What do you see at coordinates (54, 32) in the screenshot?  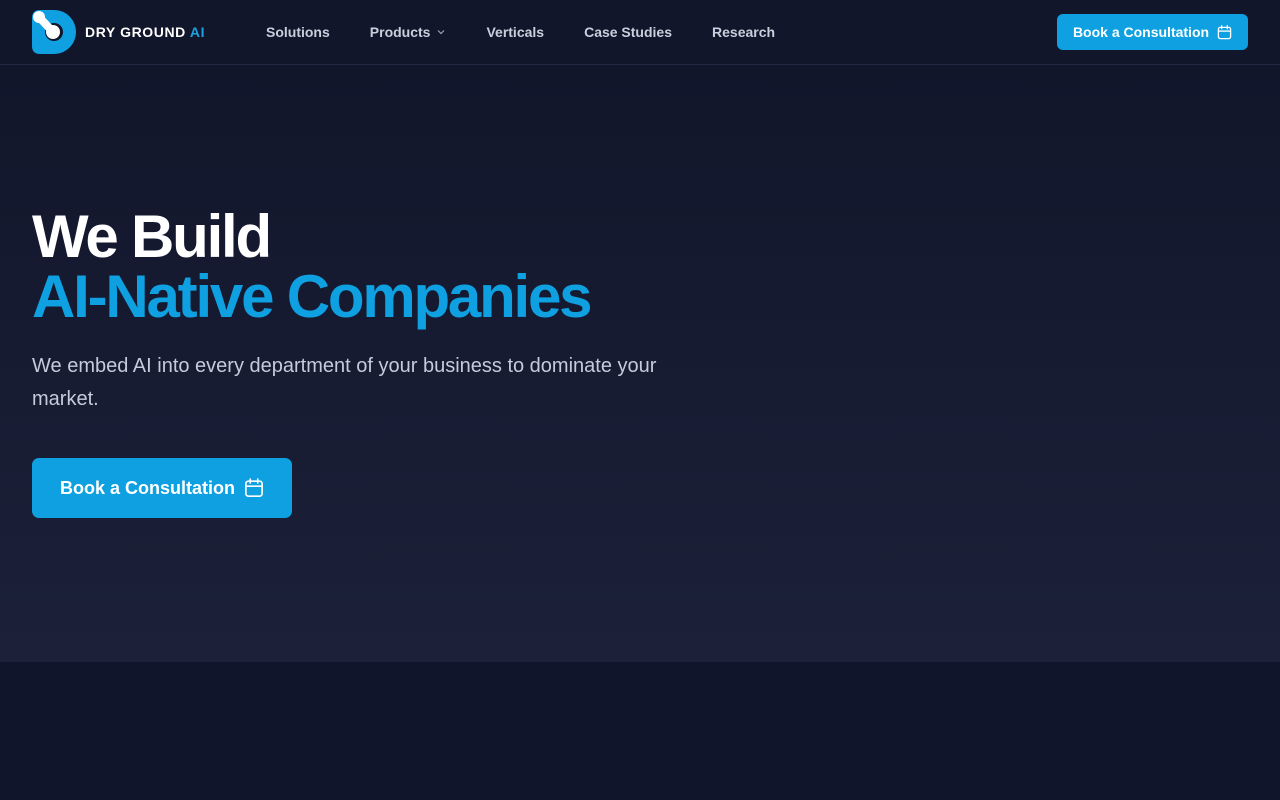 I see `dry-ground-logo-icon` at bounding box center [54, 32].